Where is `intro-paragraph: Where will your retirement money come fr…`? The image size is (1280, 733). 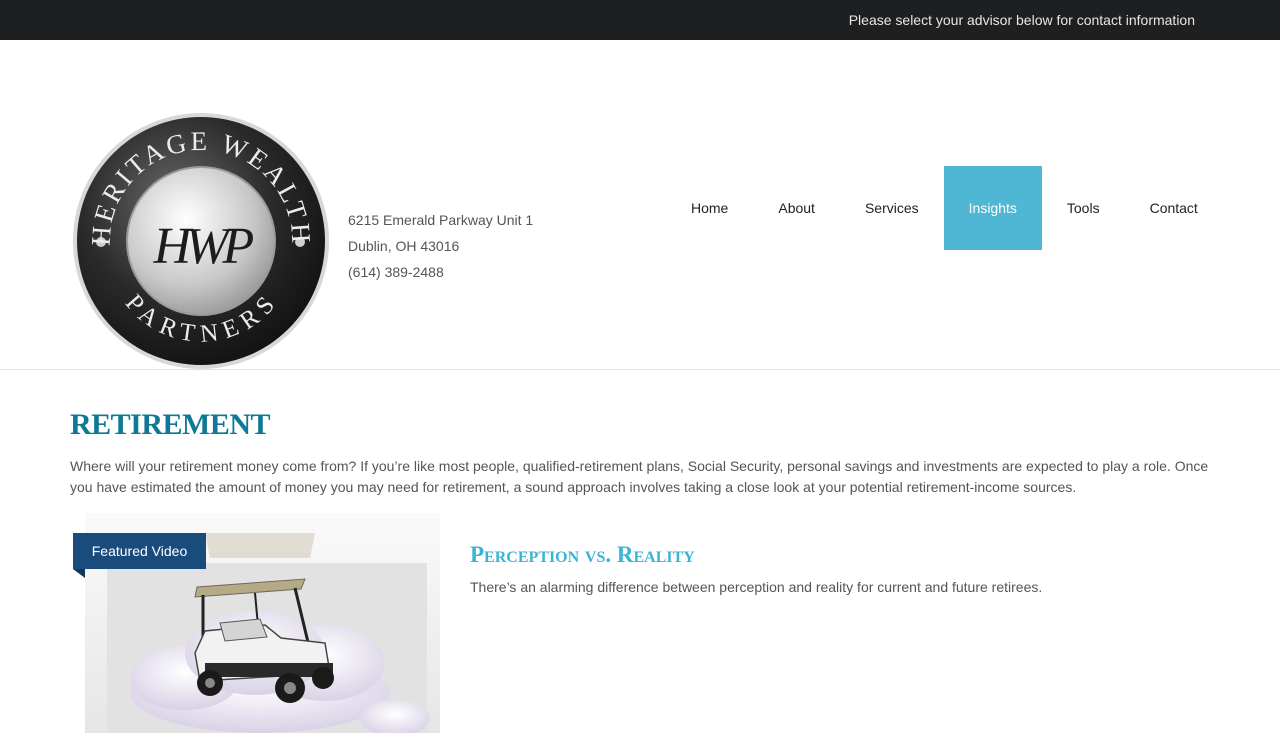 intro-paragraph: Where will your retirement money come fr… is located at coordinates (639, 476).